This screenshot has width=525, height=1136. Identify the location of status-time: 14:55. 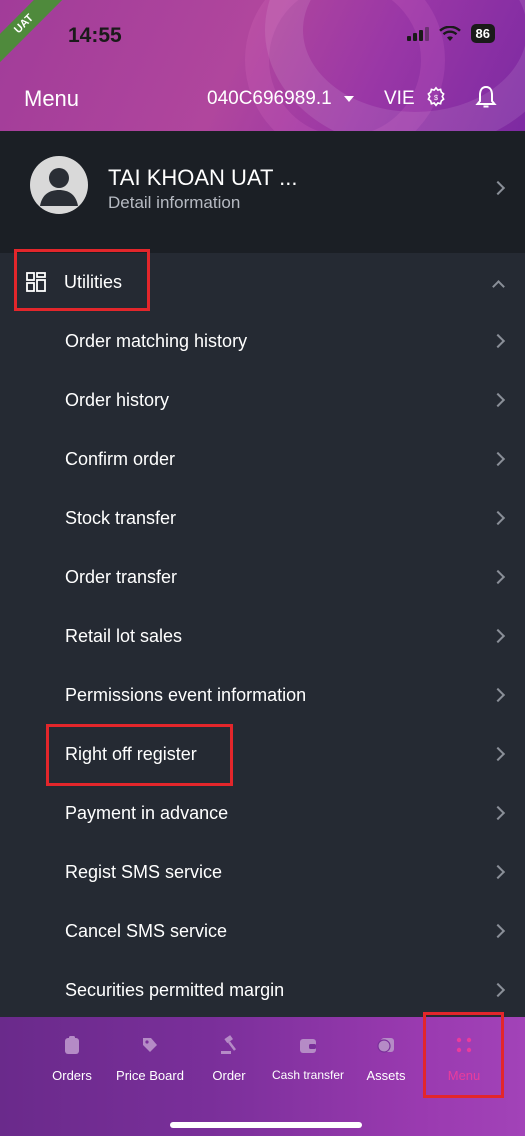
(95, 35).